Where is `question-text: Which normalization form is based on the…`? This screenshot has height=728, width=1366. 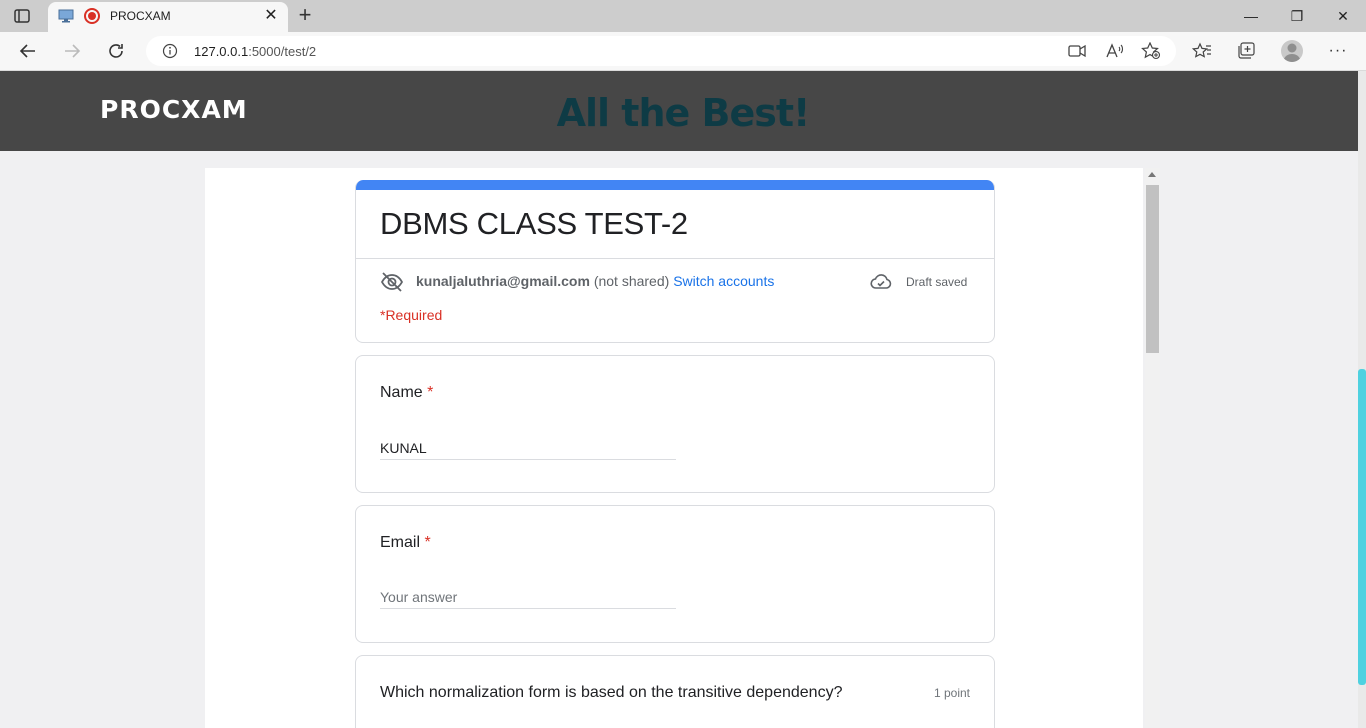 question-text: Which normalization form is based on the… is located at coordinates (611, 692).